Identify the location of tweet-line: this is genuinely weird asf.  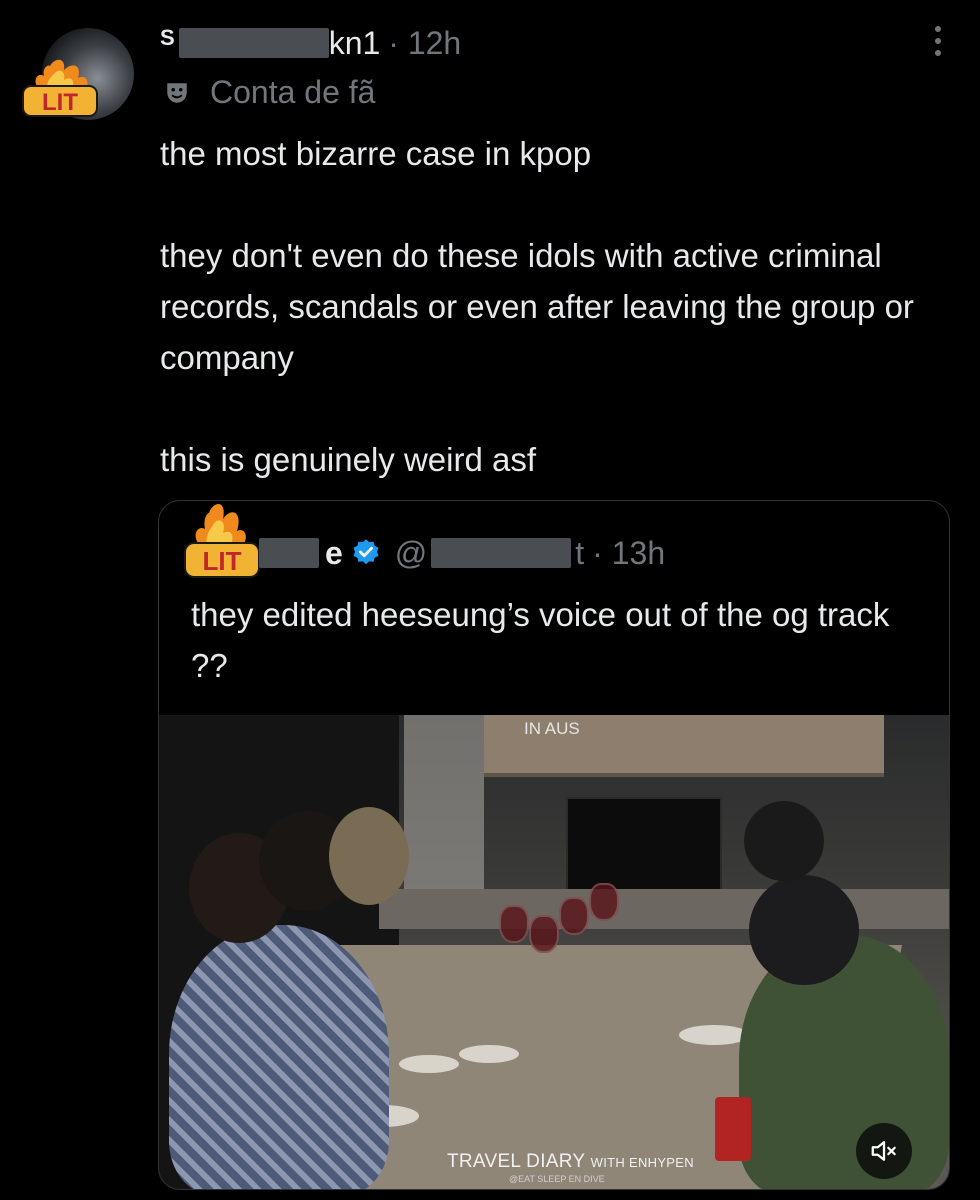
(348, 459).